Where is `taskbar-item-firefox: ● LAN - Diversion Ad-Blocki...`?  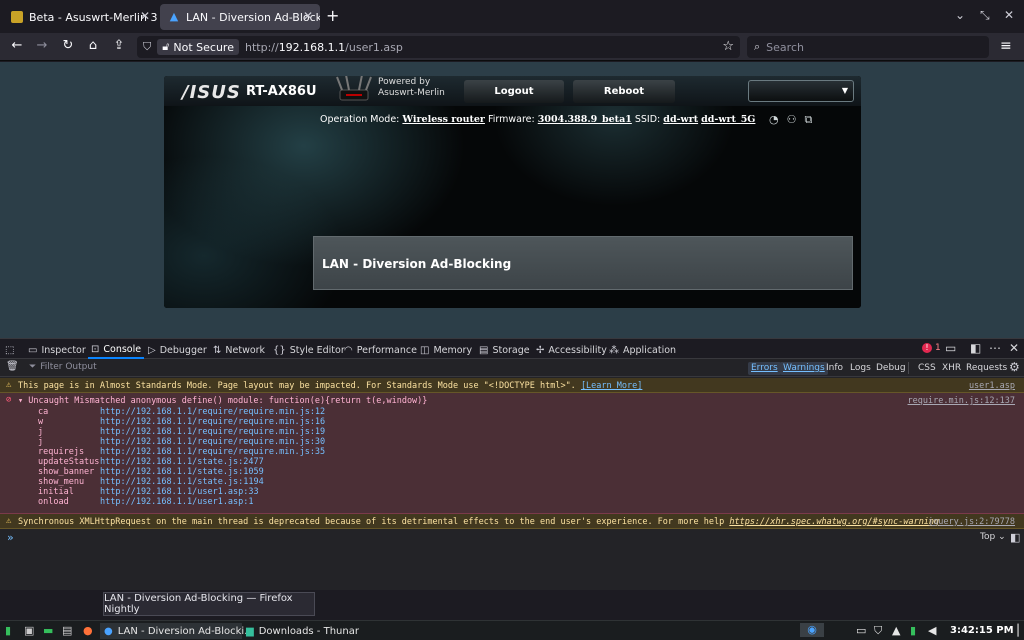
taskbar-item-firefox: ● LAN - Diversion Ad-Blocki... is located at coordinates (177, 631).